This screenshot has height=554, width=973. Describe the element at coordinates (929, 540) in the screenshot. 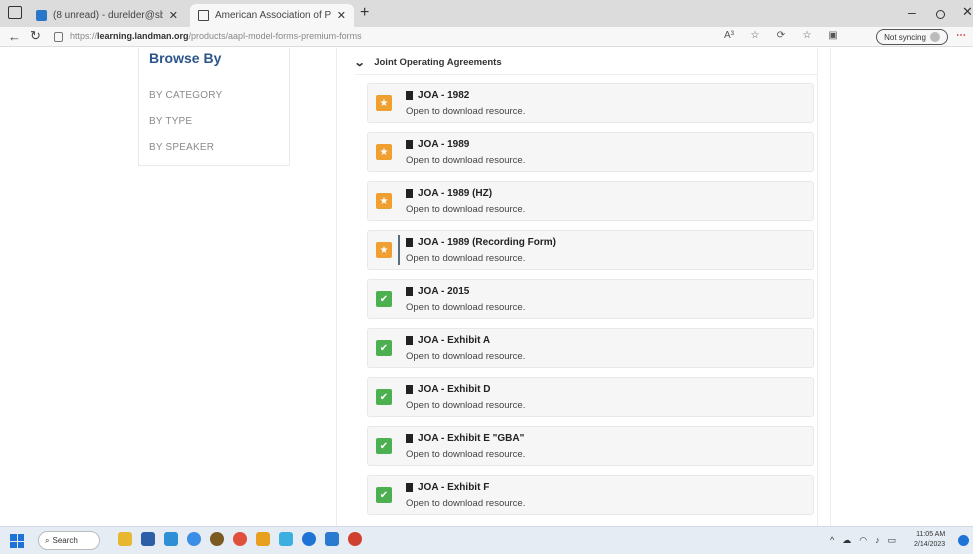

I see `taskbar-clock: 11:05 AM 2/14/2023` at that location.